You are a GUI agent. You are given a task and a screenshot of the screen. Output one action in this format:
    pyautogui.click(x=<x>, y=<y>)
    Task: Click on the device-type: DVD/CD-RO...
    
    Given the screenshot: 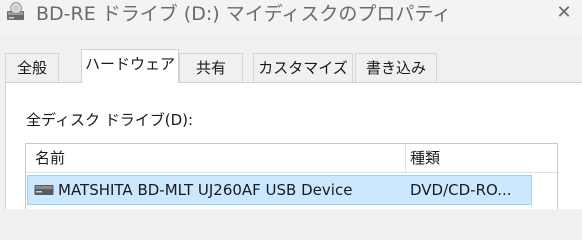 What is the action you would take?
    pyautogui.click(x=461, y=190)
    